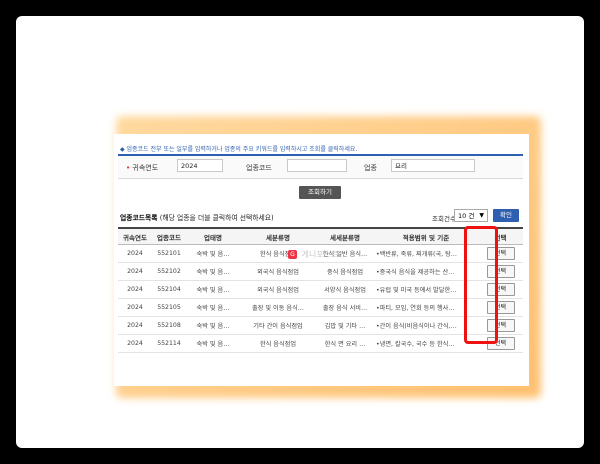 The image size is (600, 464). What do you see at coordinates (320, 254) in the screenshot?
I see `watermark-text: 게니포스트` at bounding box center [320, 254].